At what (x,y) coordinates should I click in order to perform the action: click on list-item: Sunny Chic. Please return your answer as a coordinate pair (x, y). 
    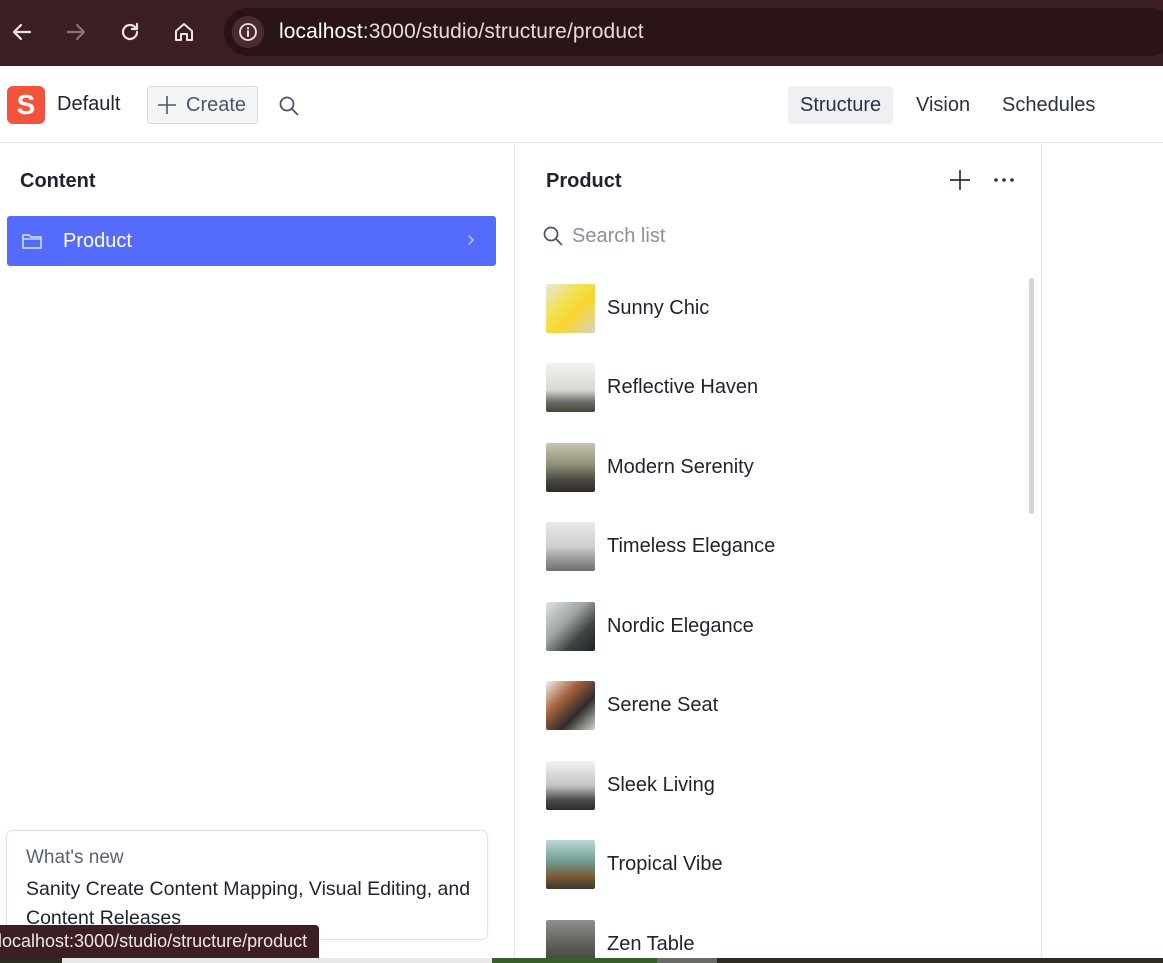
    Looking at the image, I should click on (781, 309).